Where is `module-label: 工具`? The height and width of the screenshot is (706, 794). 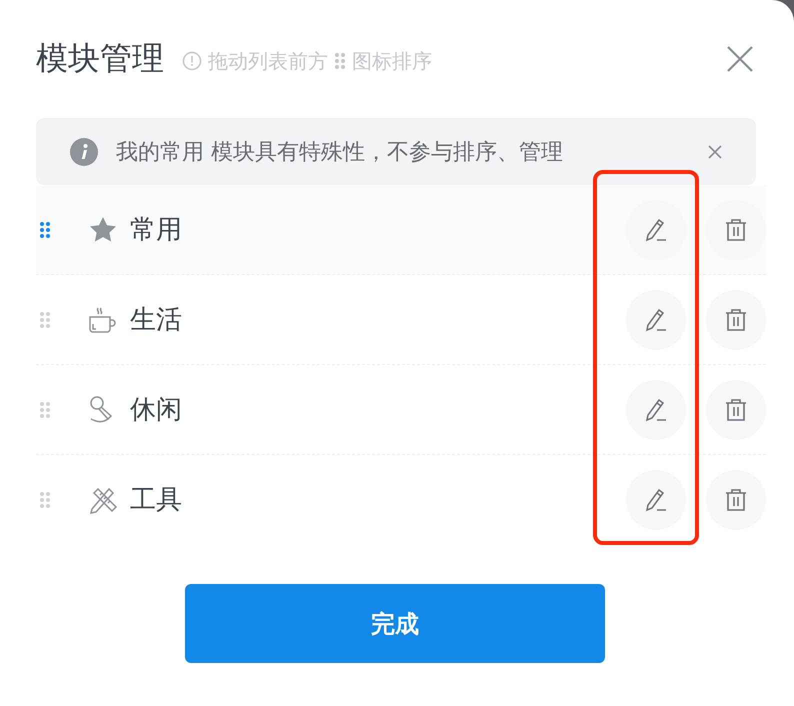 module-label: 工具 is located at coordinates (156, 500).